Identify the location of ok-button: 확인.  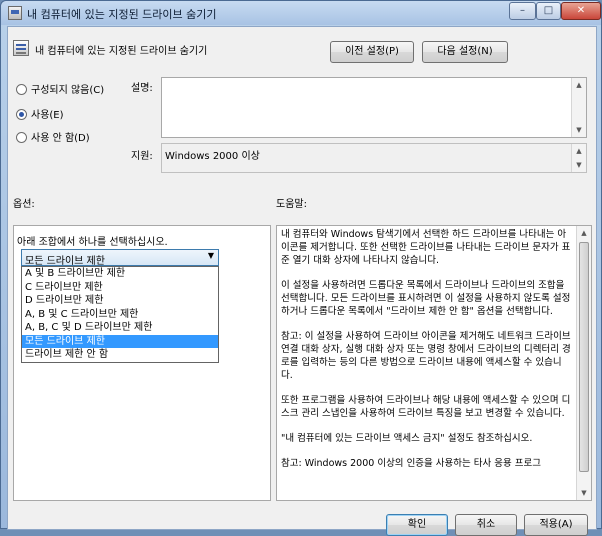
(417, 525).